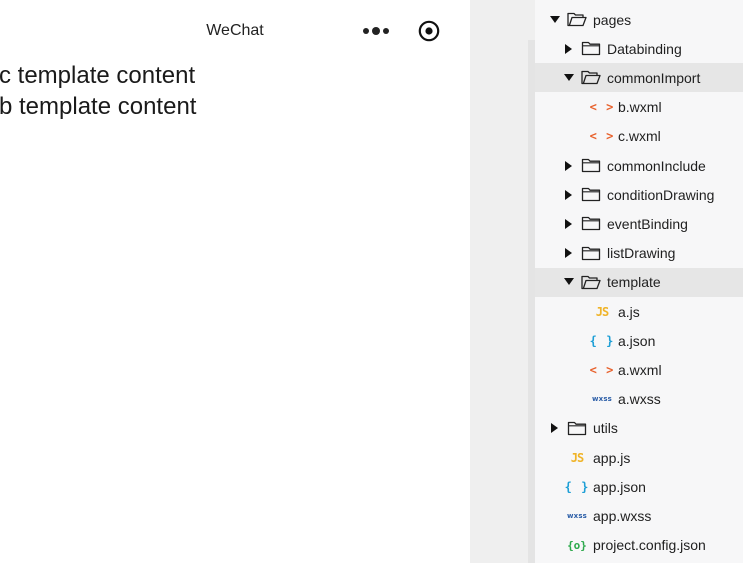 The height and width of the screenshot is (563, 743). What do you see at coordinates (605, 428) in the screenshot?
I see `tree-item-label: utils` at bounding box center [605, 428].